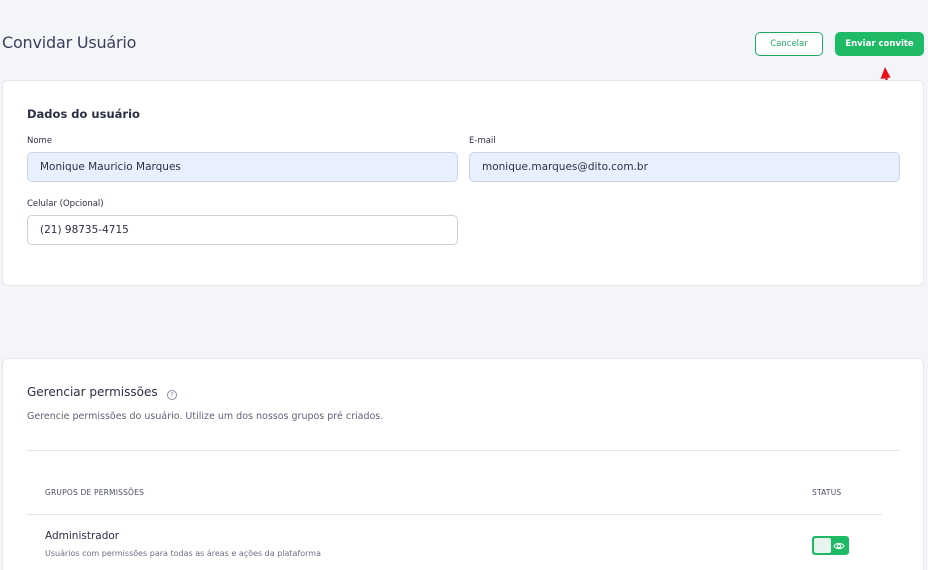 This screenshot has width=928, height=570. I want to click on column-header-status: STATUS, so click(827, 492).